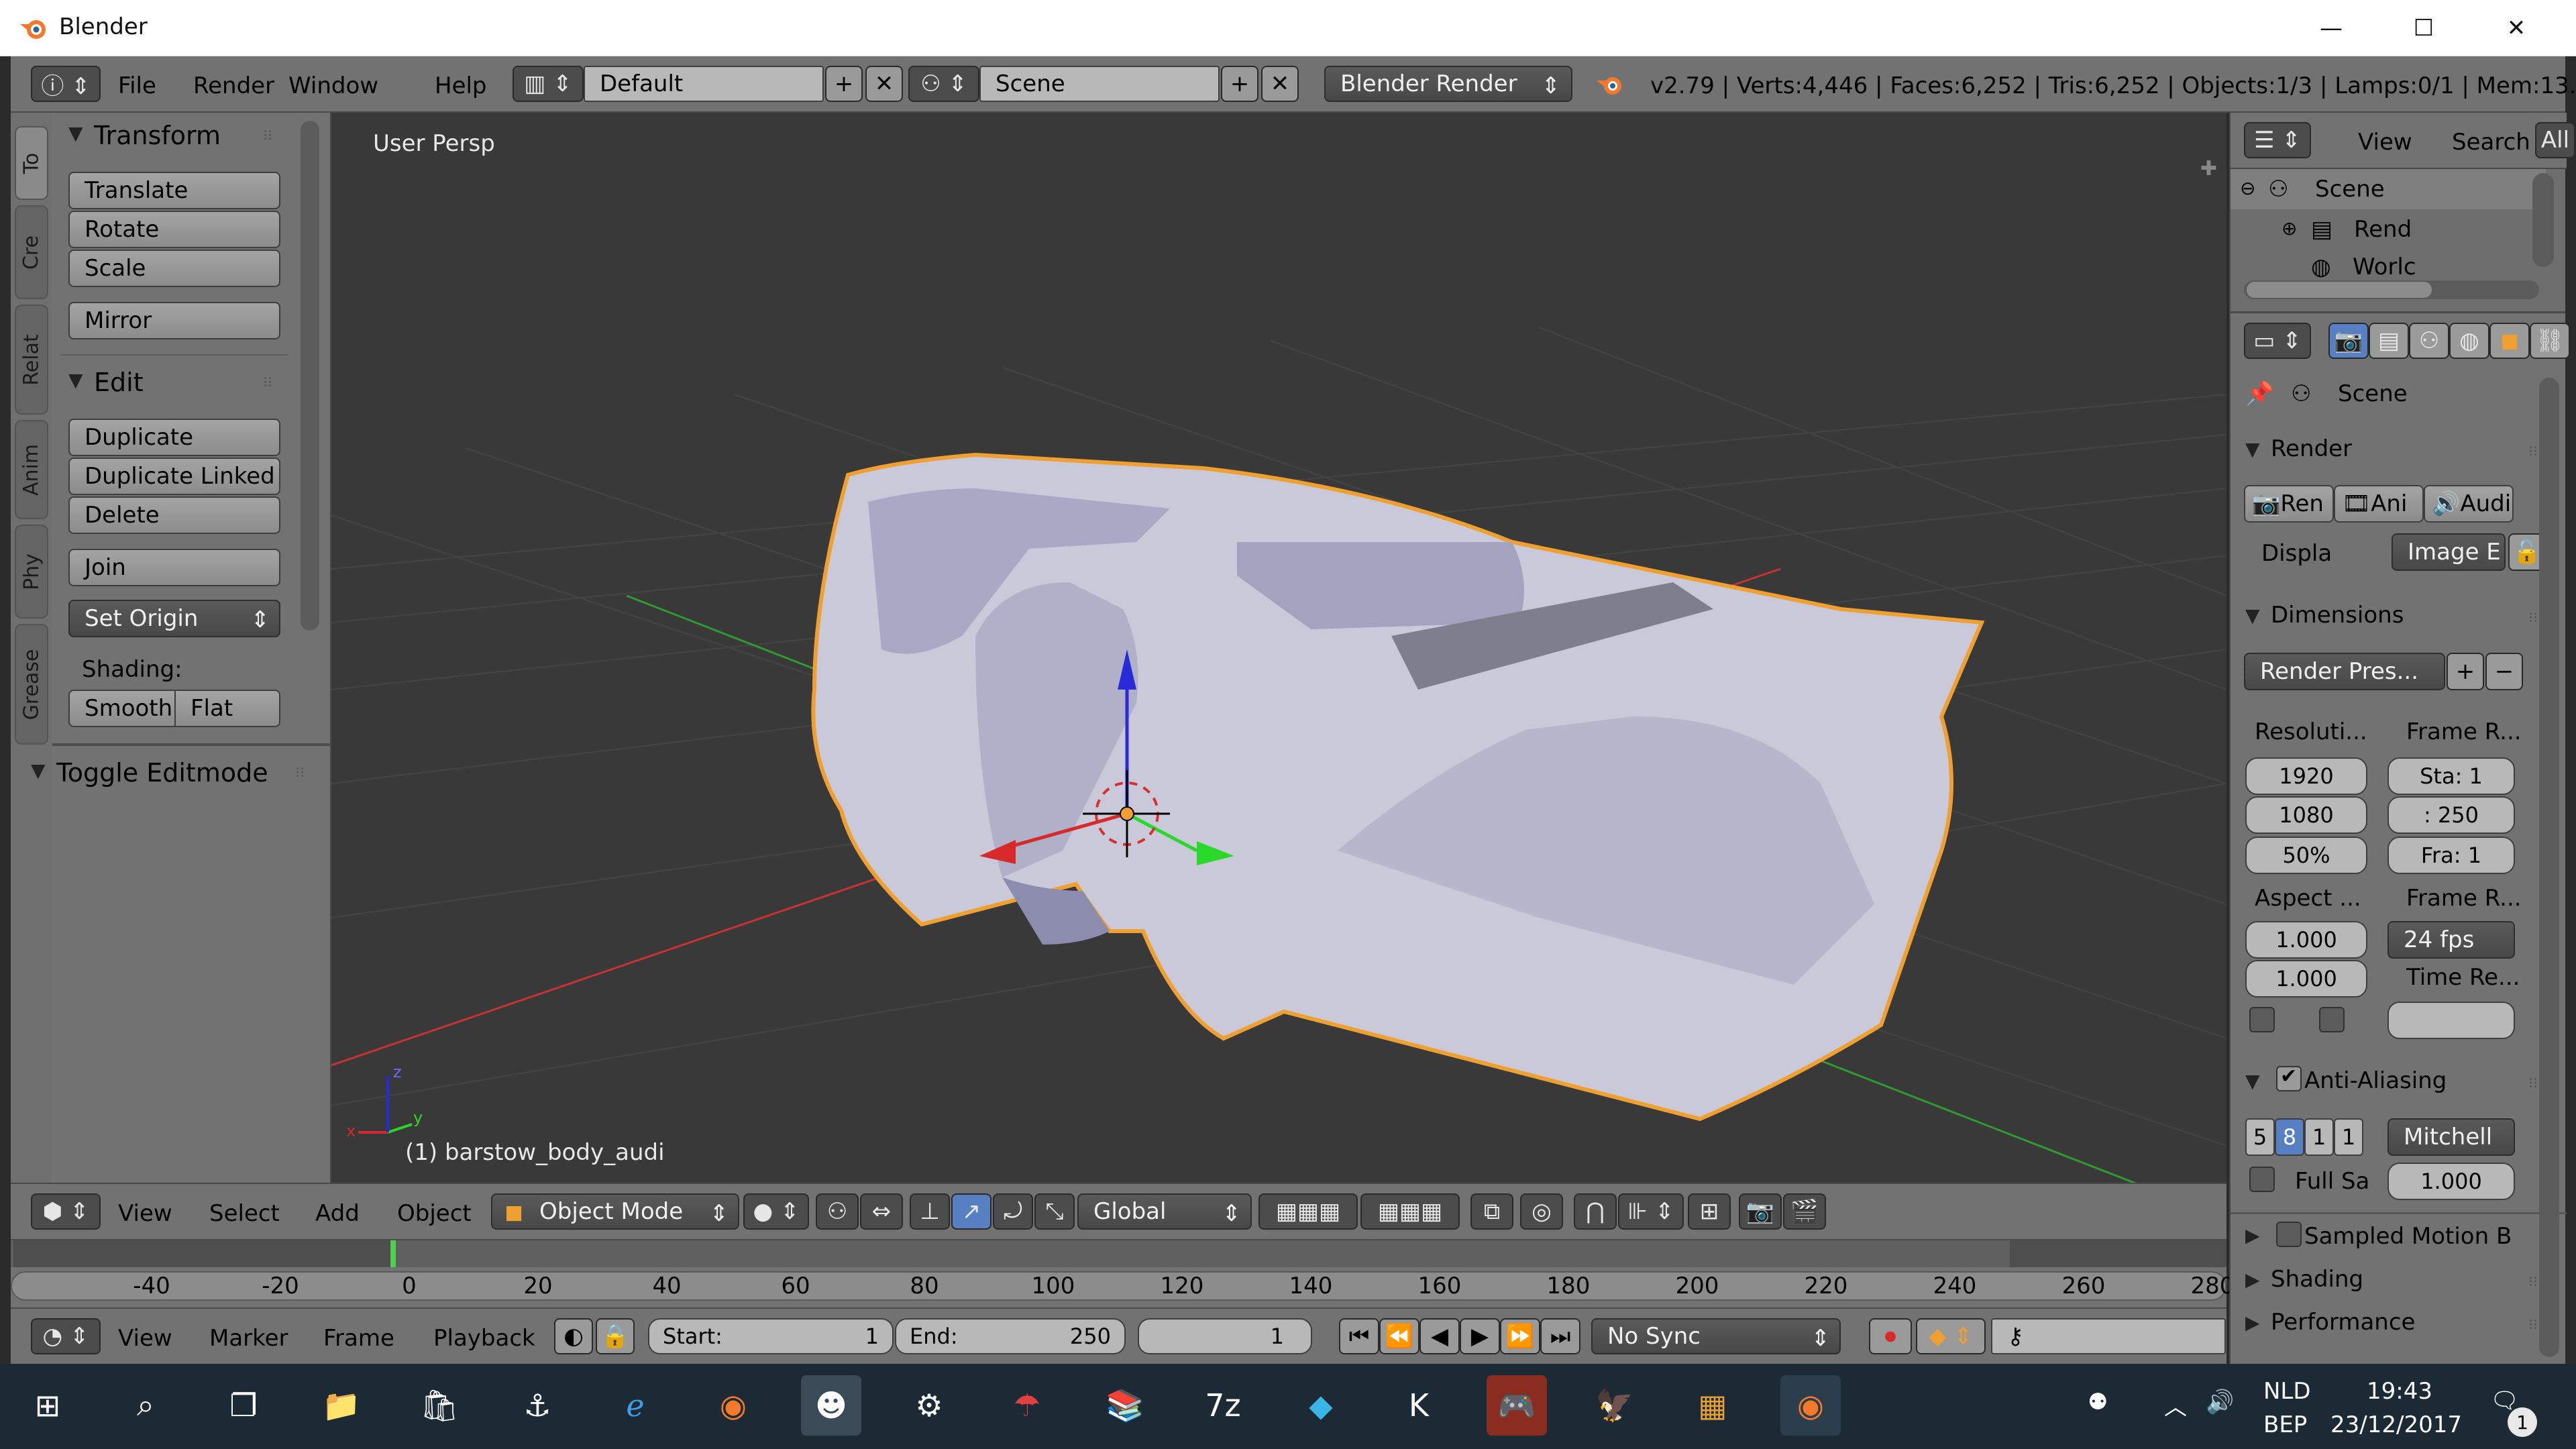 The height and width of the screenshot is (1449, 2576). I want to click on maximize-button: ☐, so click(2423, 28).